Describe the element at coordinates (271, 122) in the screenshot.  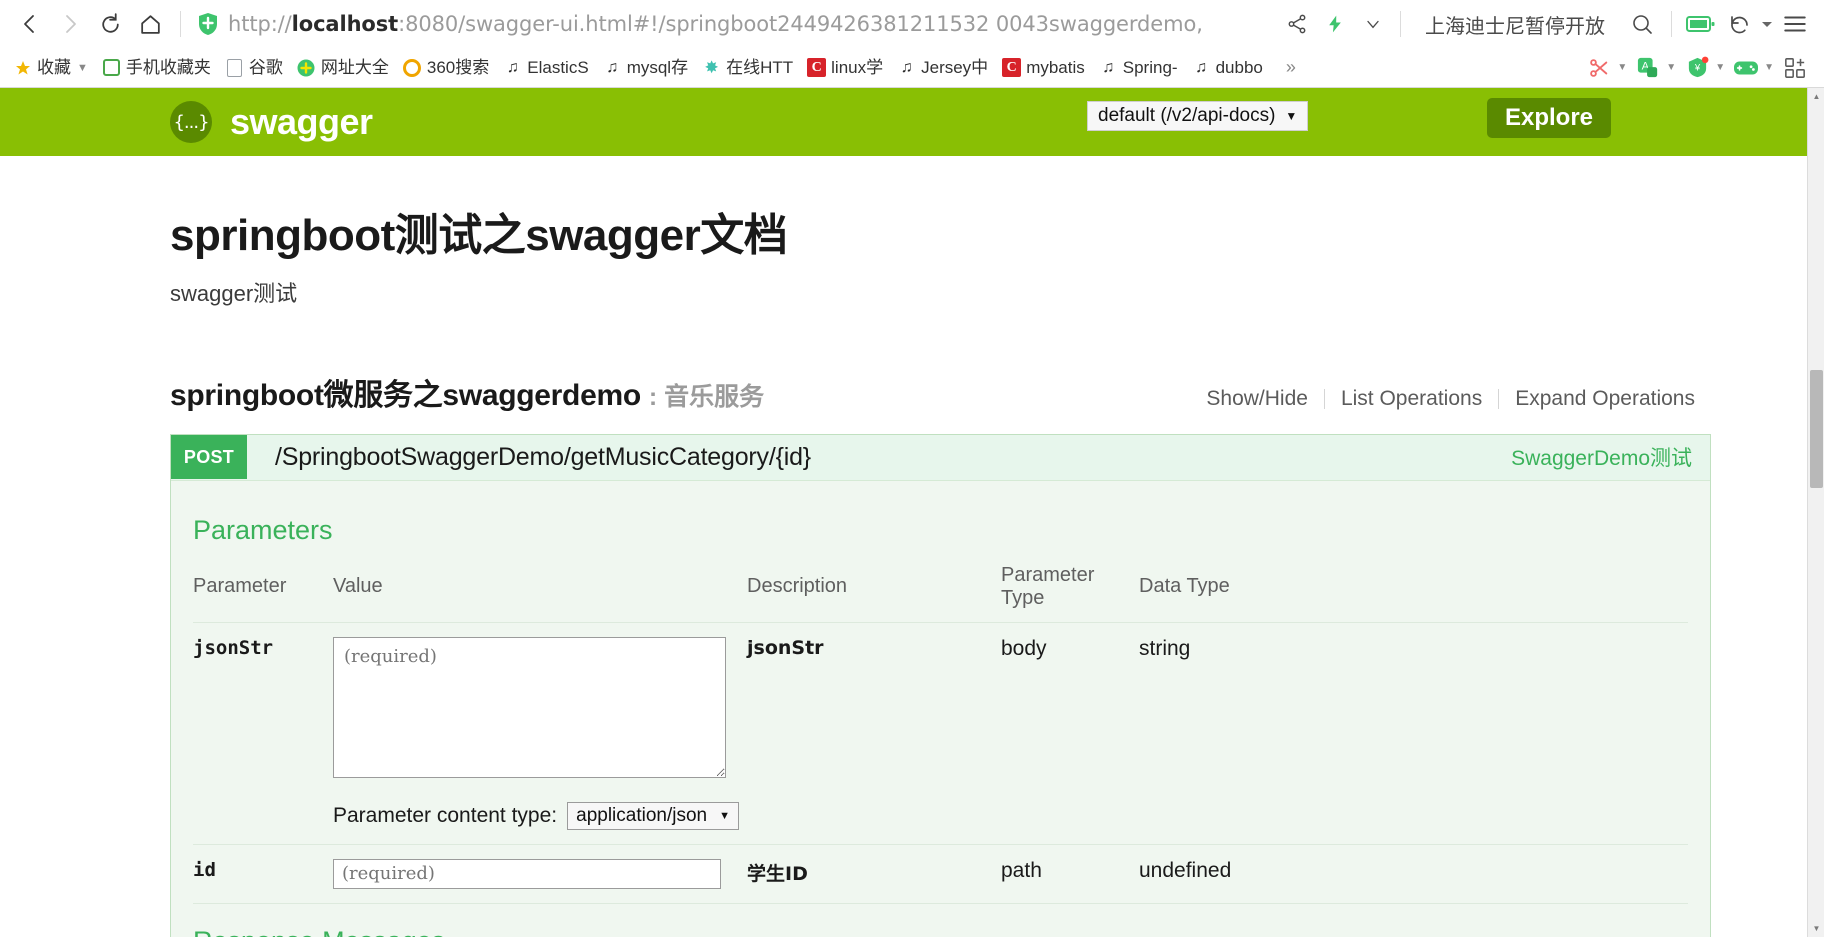
I see `swagger-logo: {...} swagger` at that location.